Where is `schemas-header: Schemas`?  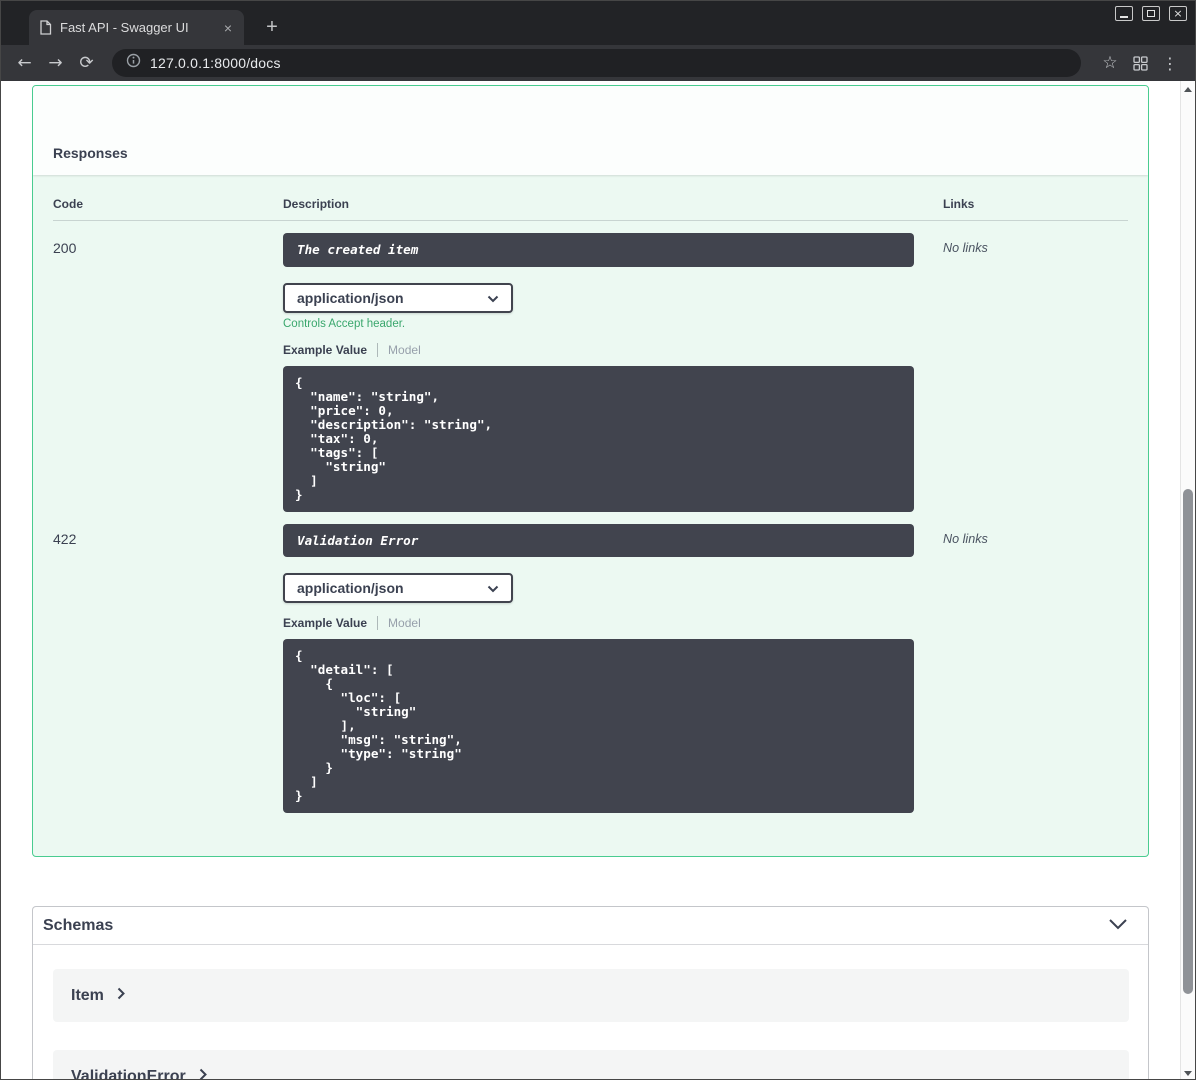 schemas-header: Schemas is located at coordinates (590, 926).